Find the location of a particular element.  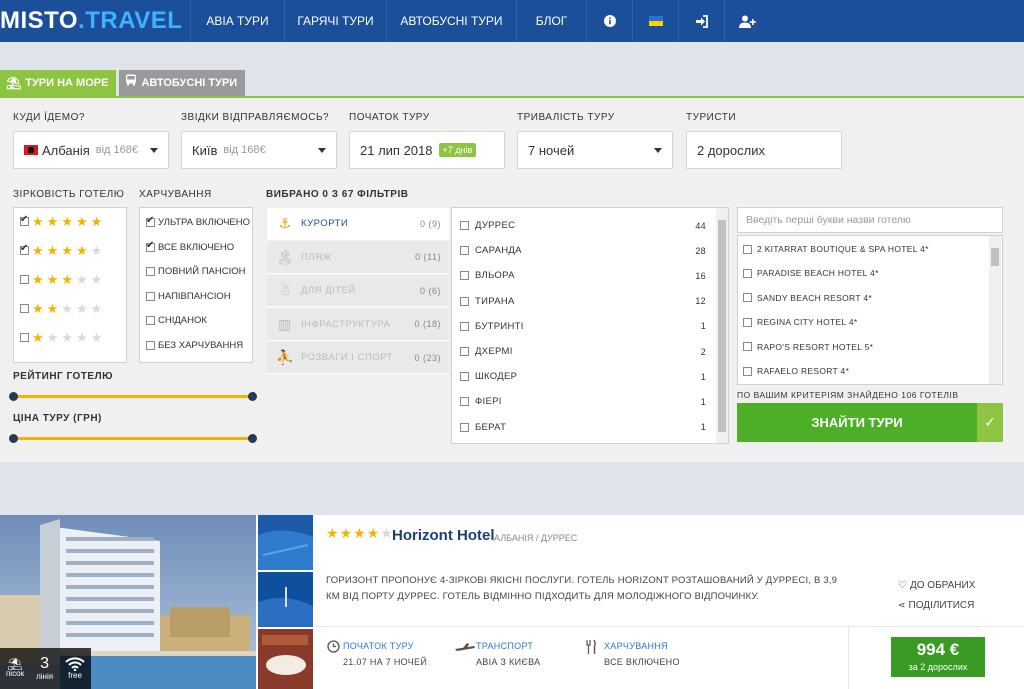

meal-option: СНІДАНОК is located at coordinates (176, 320).